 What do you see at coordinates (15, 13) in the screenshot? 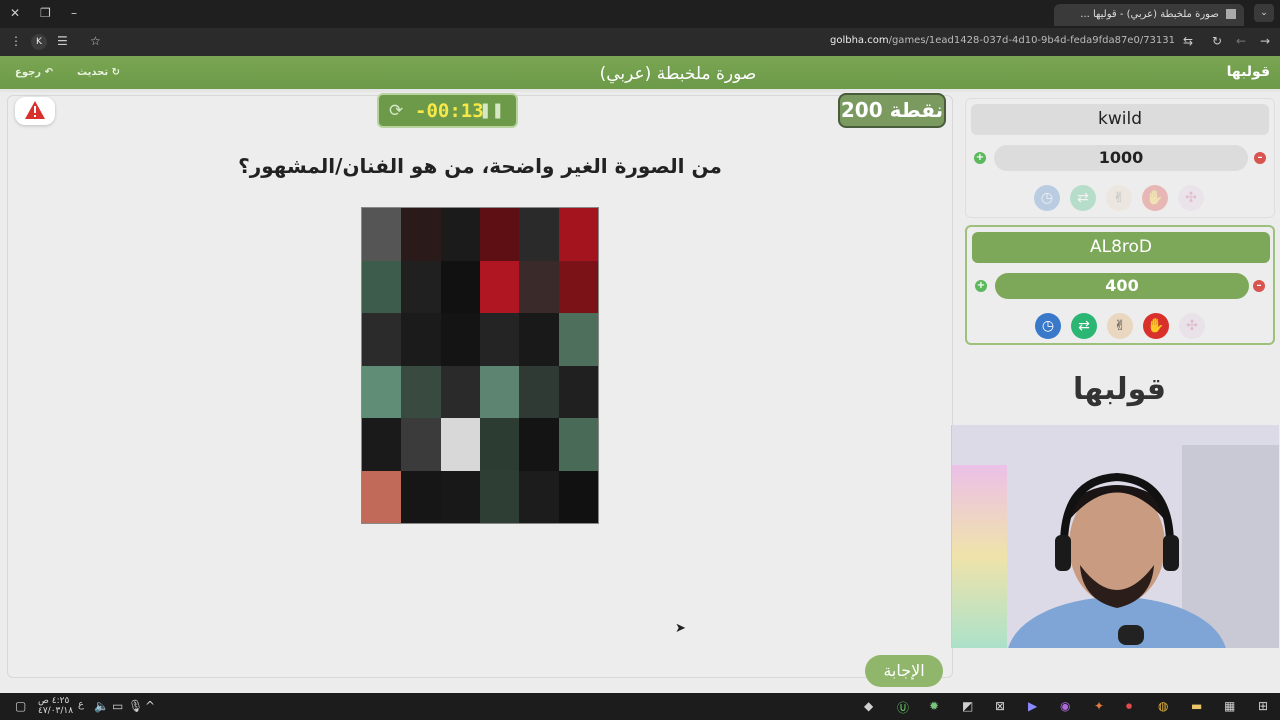
I see `close-window-icon: ✕` at bounding box center [15, 13].